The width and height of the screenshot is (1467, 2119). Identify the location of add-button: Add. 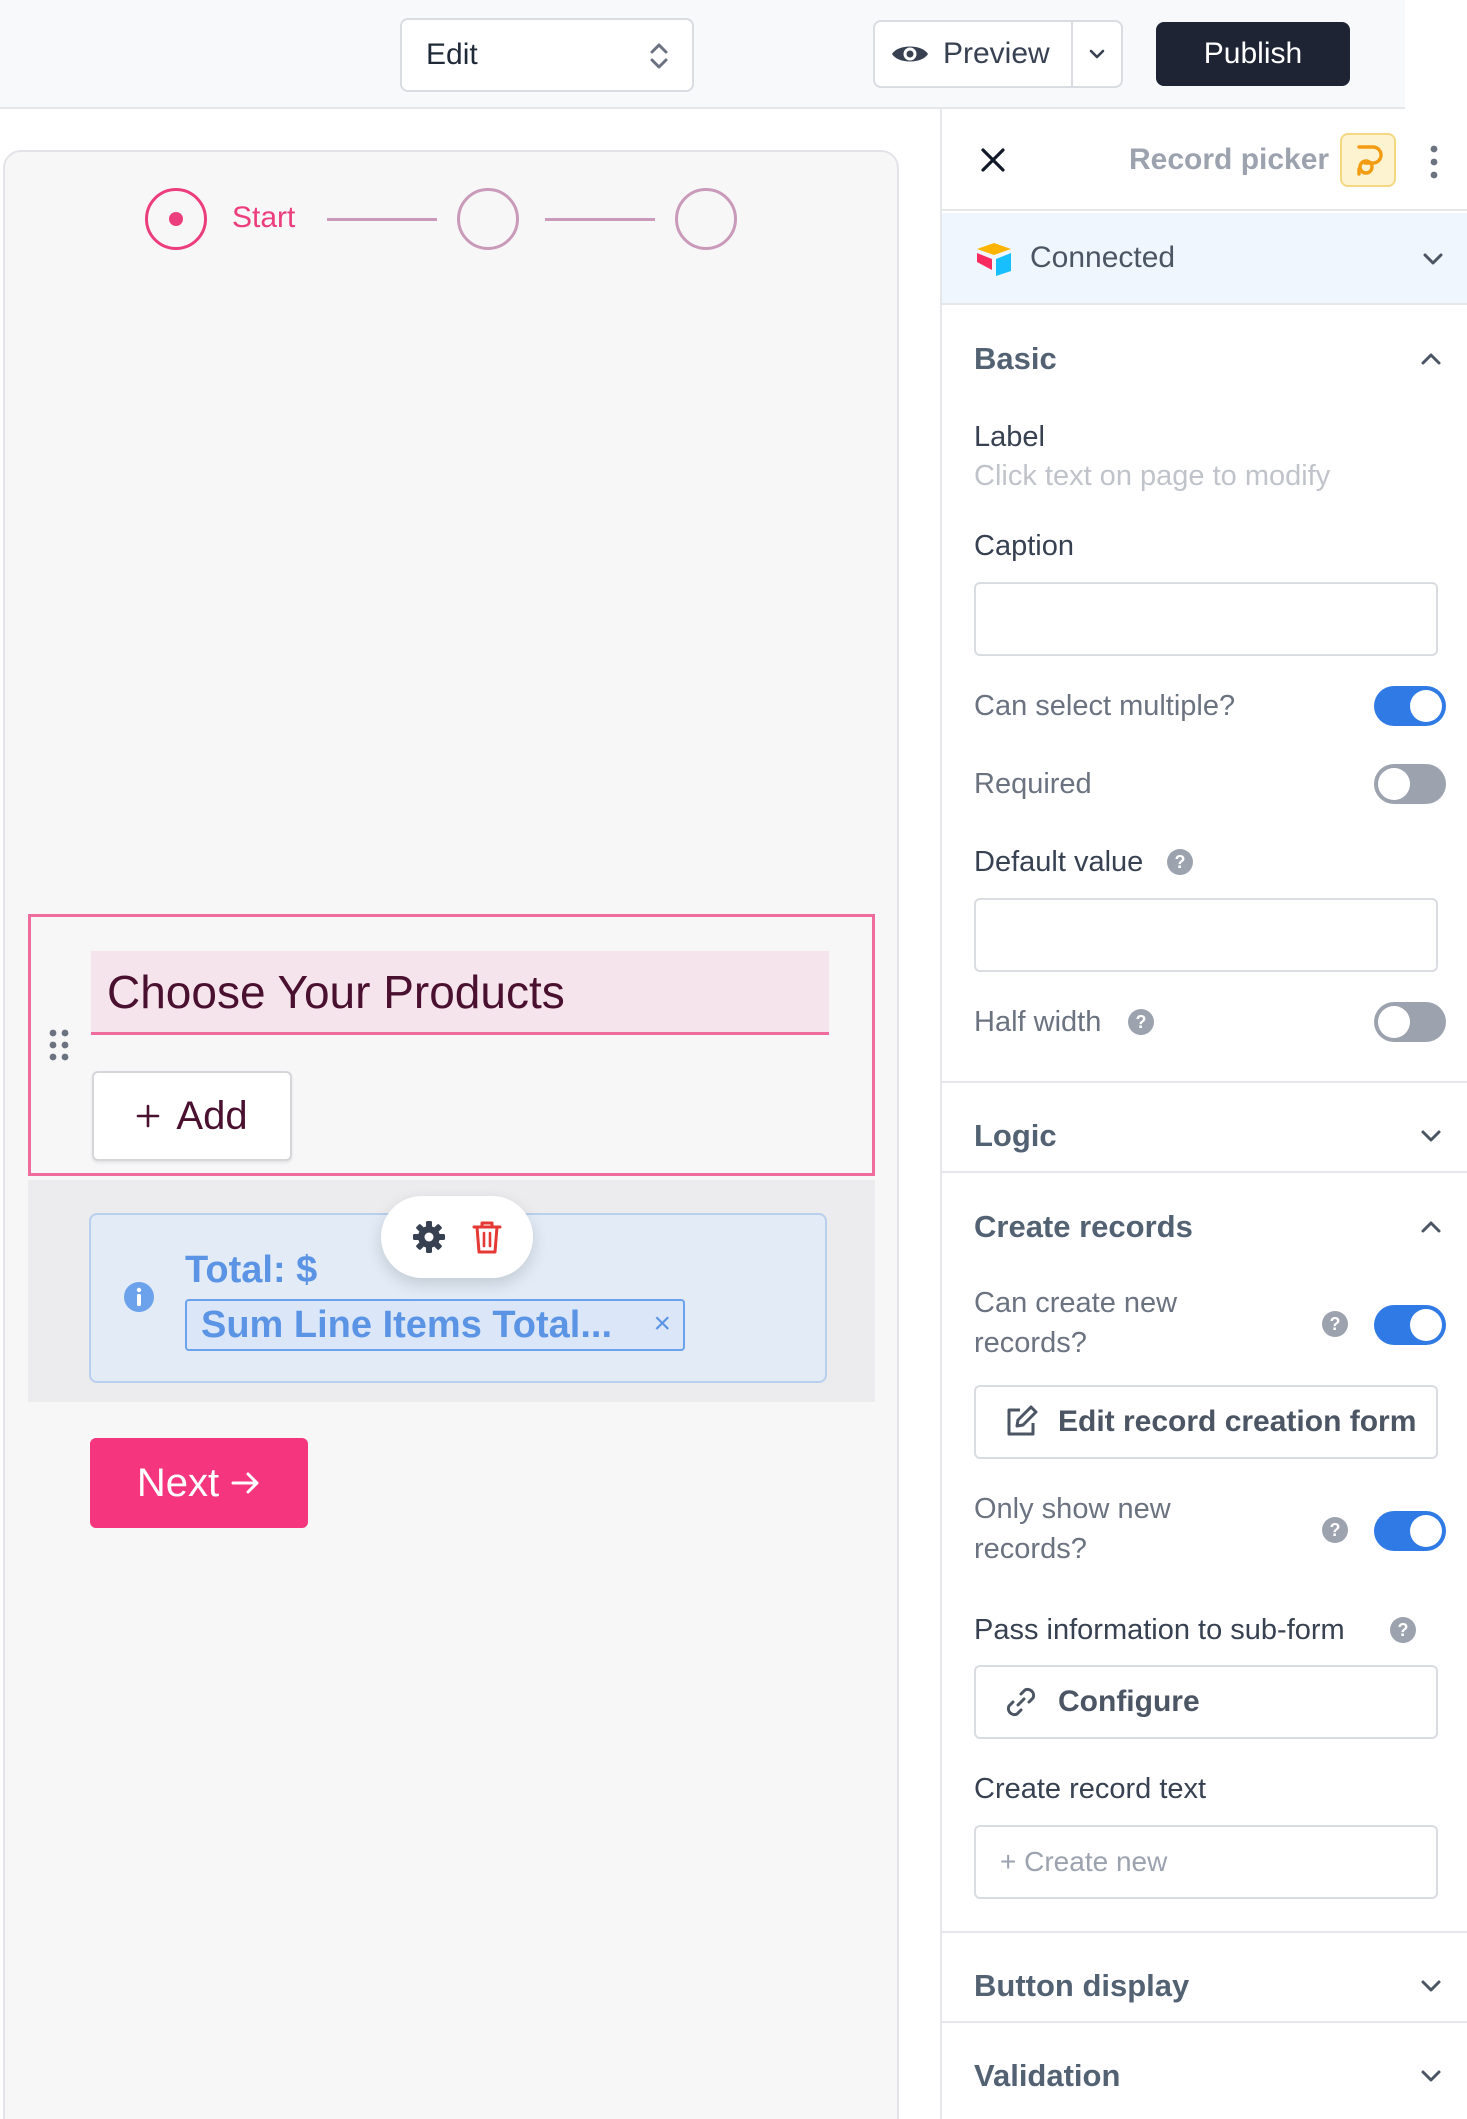
(192, 1116).